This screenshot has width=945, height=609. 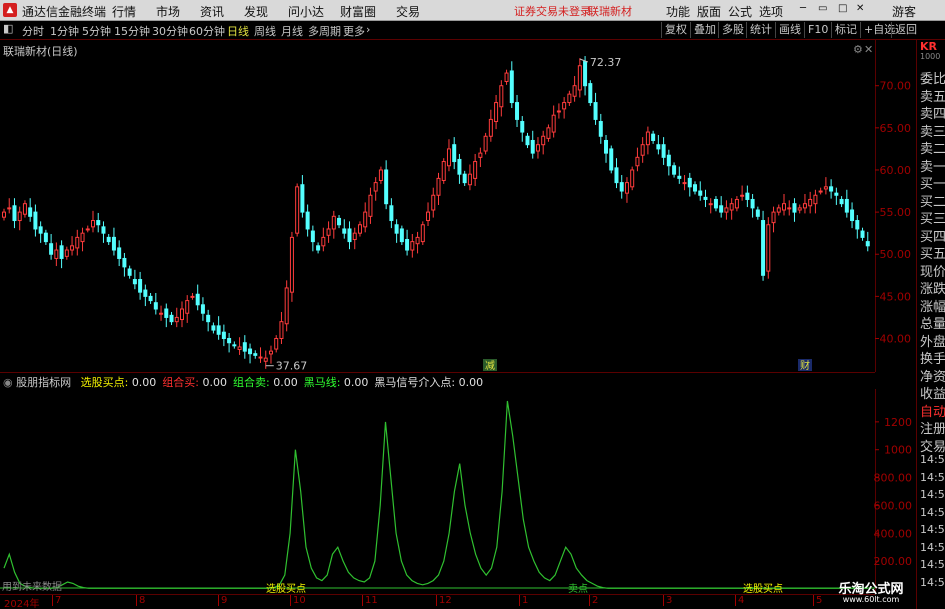 I want to click on menu-item-functions: 功能, so click(x=678, y=11).